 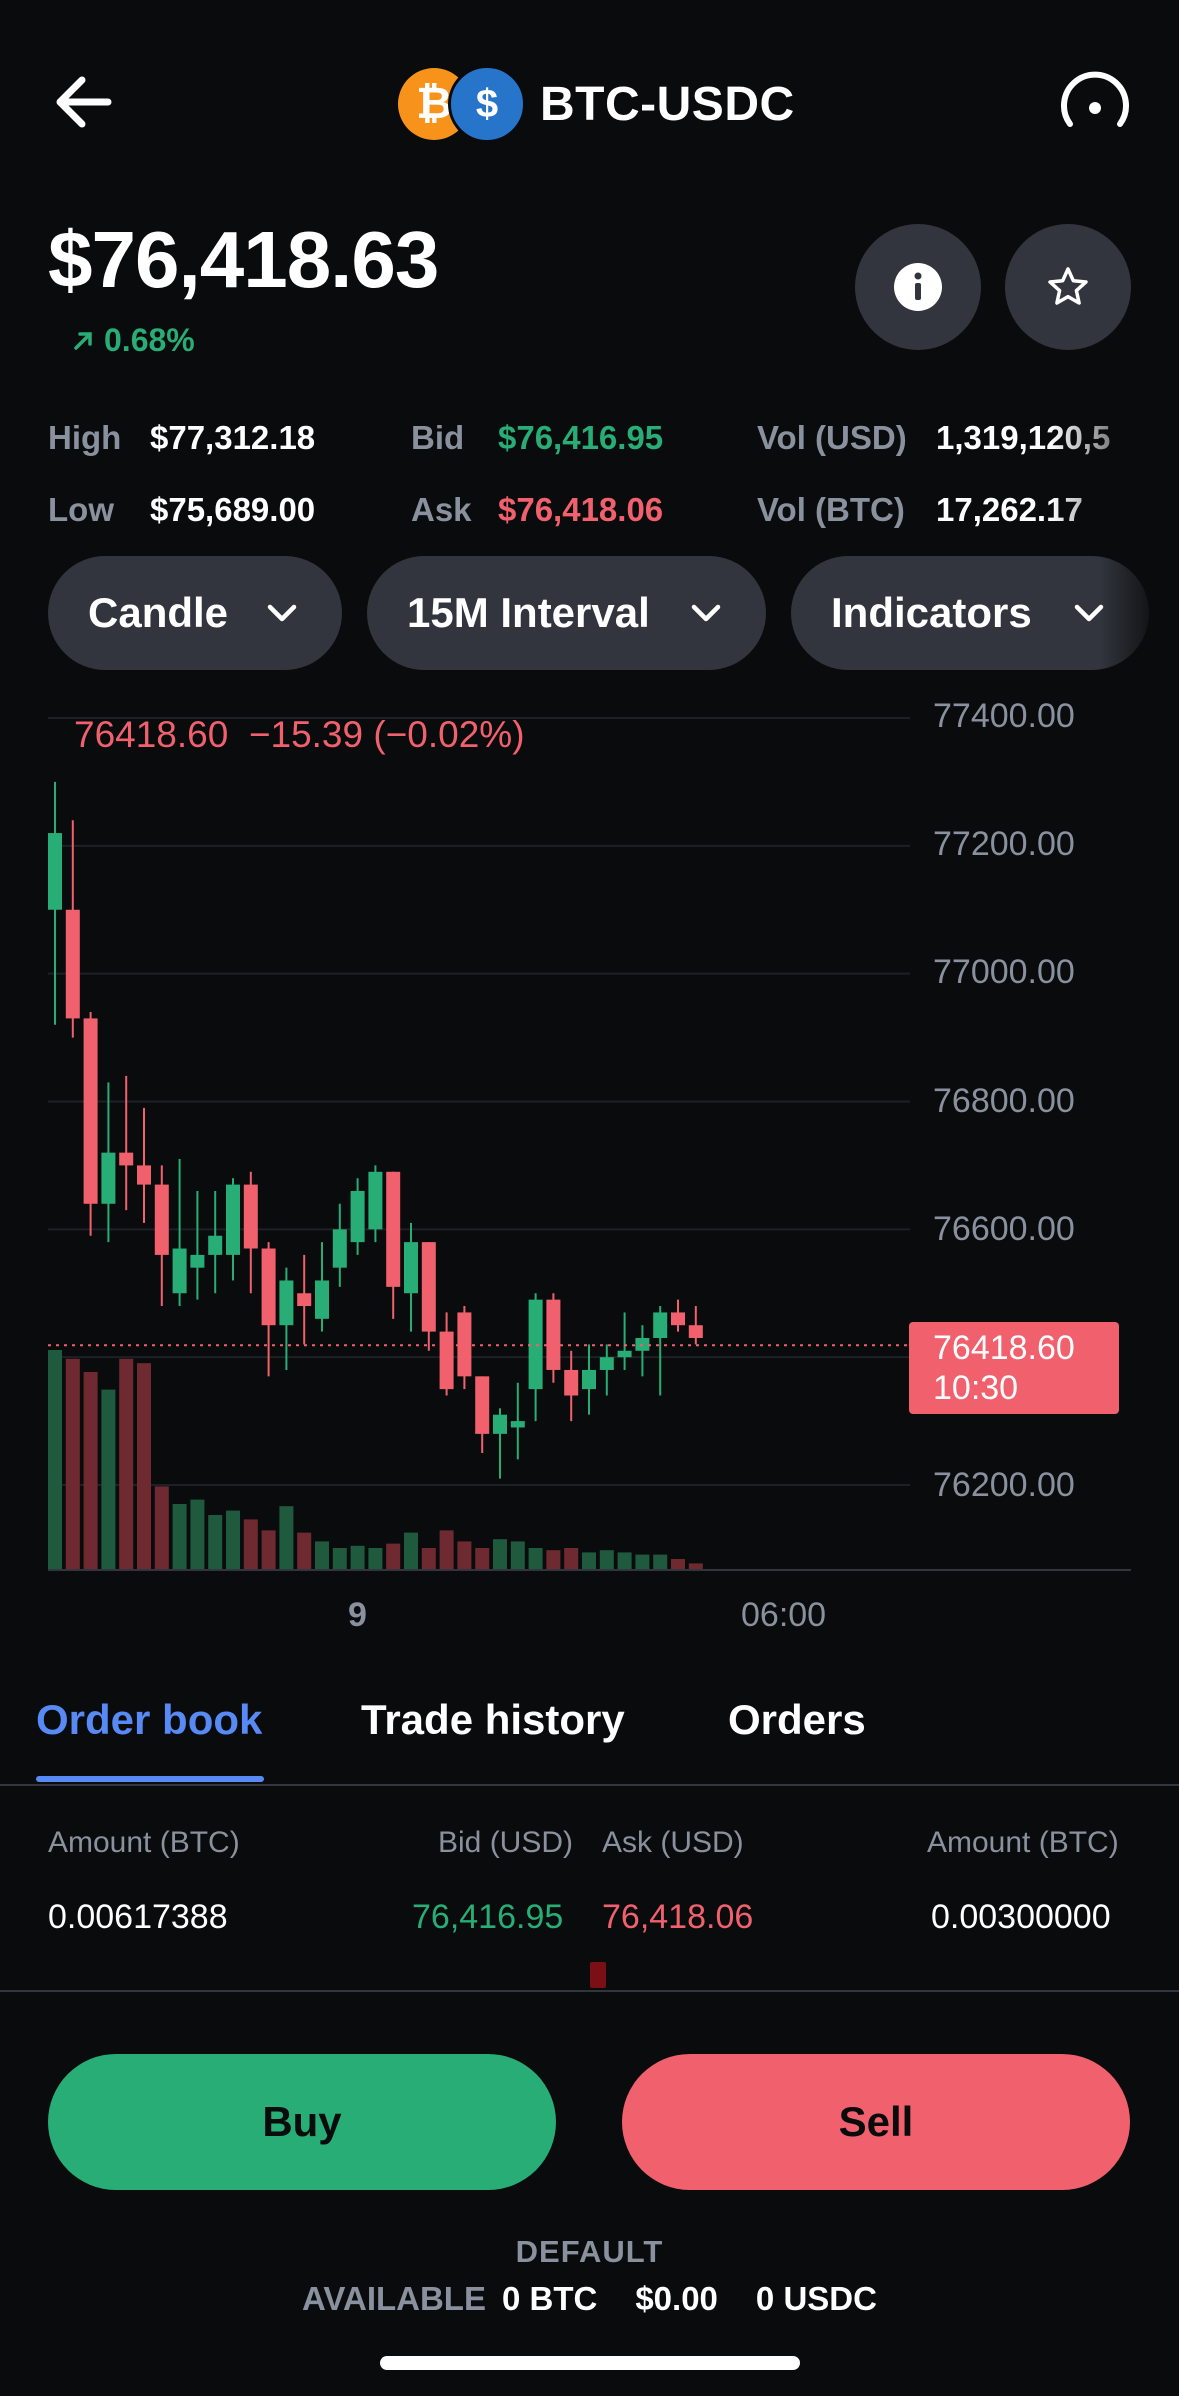 I want to click on ob-header-bid-price: Bid (USD), so click(x=506, y=1842).